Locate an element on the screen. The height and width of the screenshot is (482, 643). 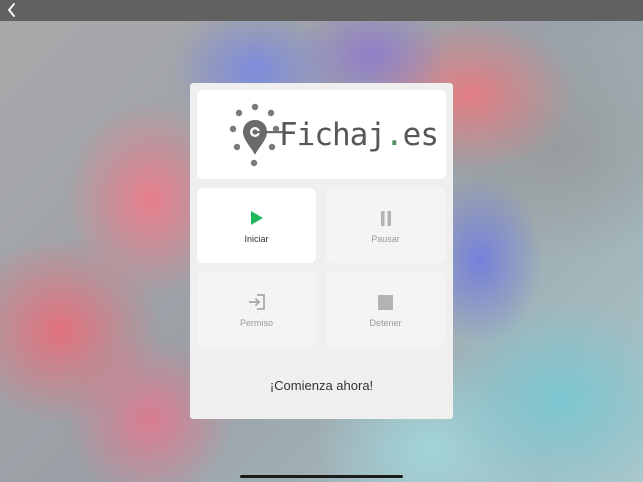
home-indicator is located at coordinates (321, 476).